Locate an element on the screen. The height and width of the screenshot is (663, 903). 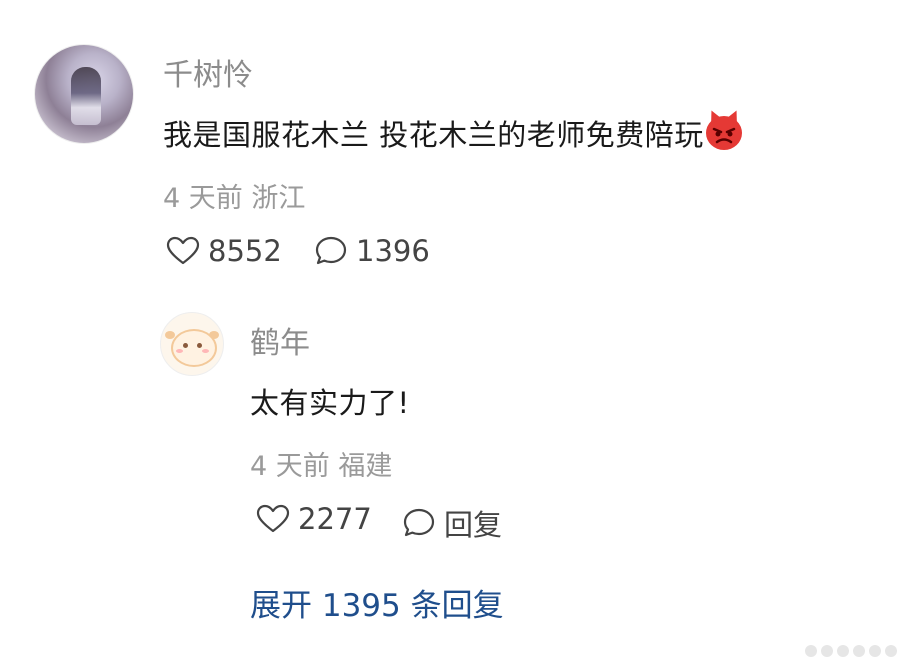
commenter-avatar is located at coordinates (84, 94).